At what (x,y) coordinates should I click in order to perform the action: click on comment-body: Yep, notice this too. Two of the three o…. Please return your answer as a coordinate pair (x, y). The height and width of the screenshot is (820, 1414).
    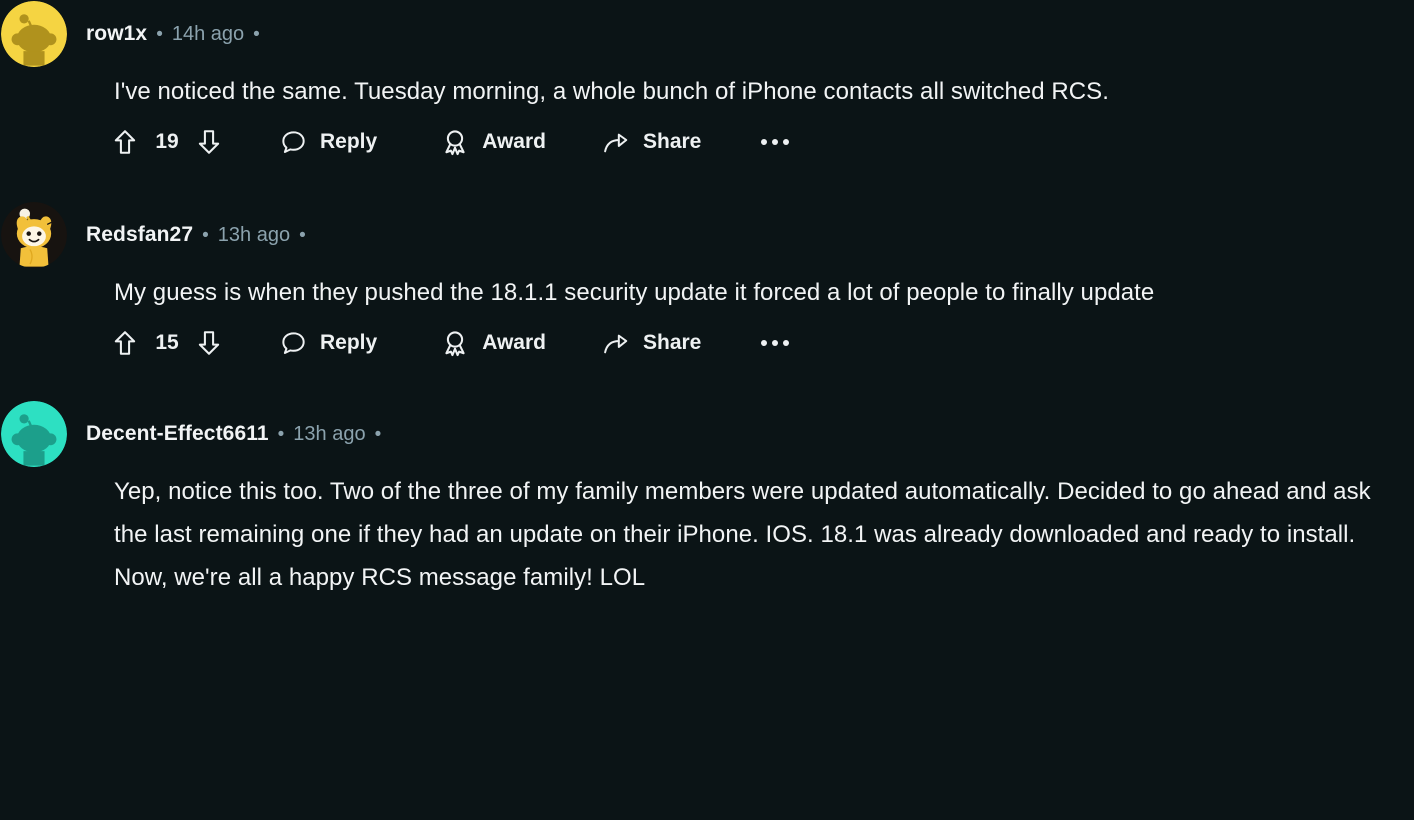
    Looking at the image, I should click on (742, 534).